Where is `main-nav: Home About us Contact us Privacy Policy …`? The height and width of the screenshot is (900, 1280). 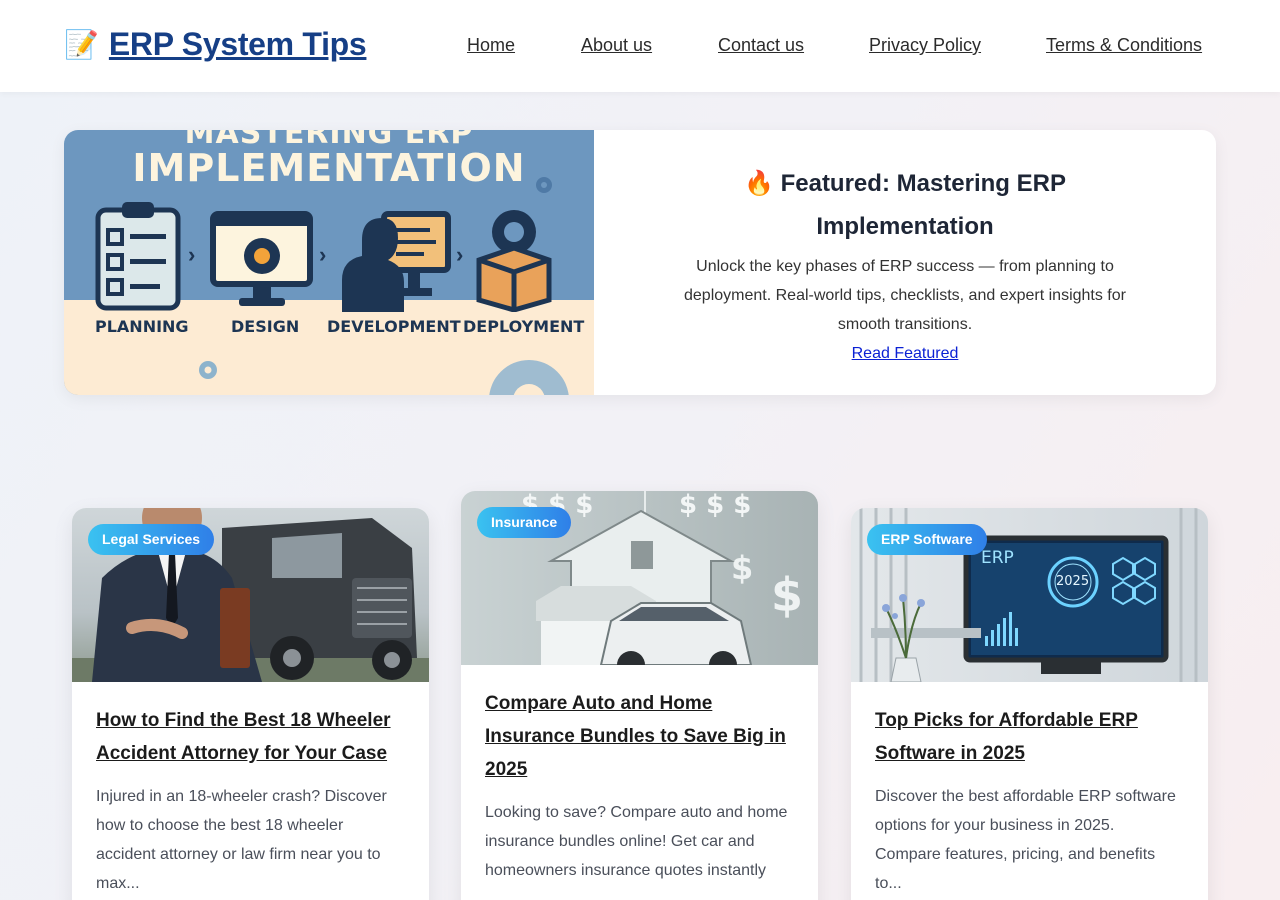
main-nav: Home About us Contact us Privacy Policy … is located at coordinates (834, 47).